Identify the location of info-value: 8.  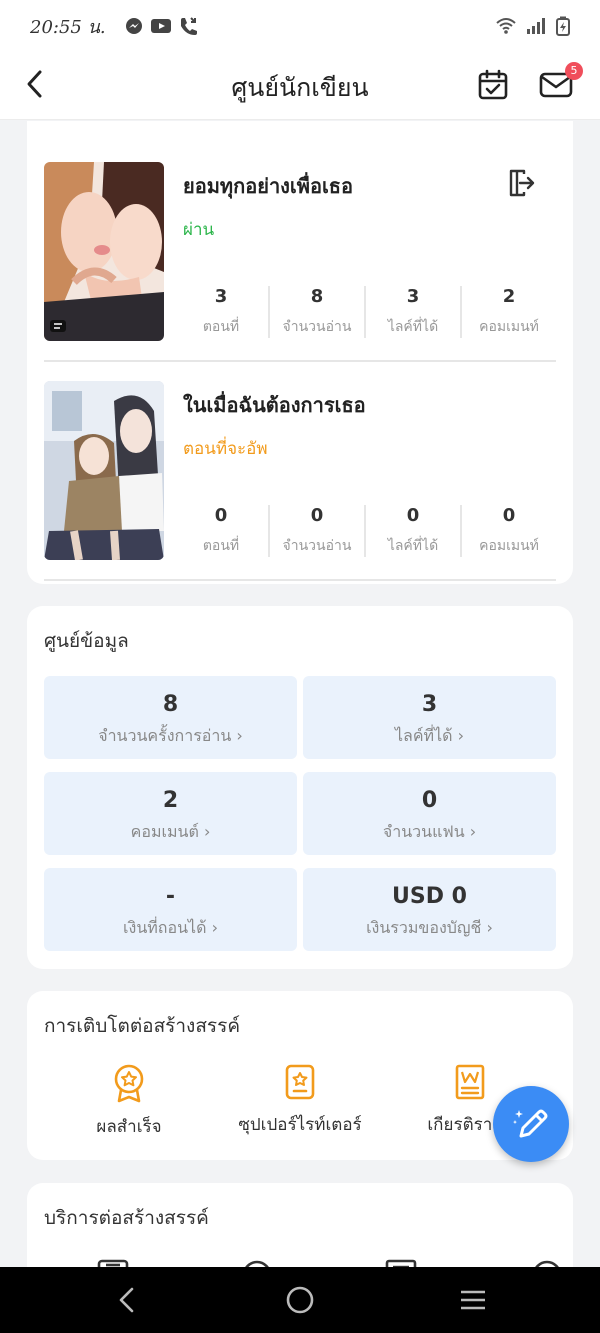
(170, 704).